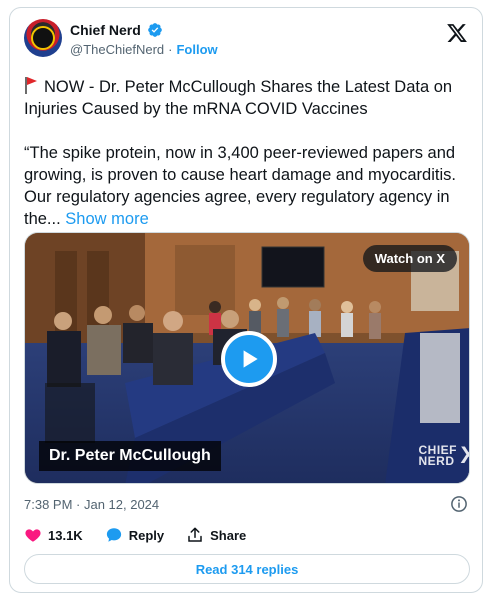  I want to click on author-handle: @TheChiefNerd, so click(117, 49).